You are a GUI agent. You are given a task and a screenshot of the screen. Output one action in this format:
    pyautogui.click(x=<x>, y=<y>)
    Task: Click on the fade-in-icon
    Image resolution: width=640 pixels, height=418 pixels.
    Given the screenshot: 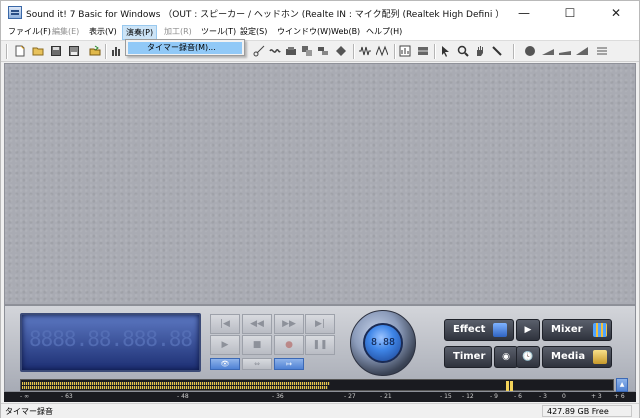 What is the action you would take?
    pyautogui.click(x=548, y=51)
    